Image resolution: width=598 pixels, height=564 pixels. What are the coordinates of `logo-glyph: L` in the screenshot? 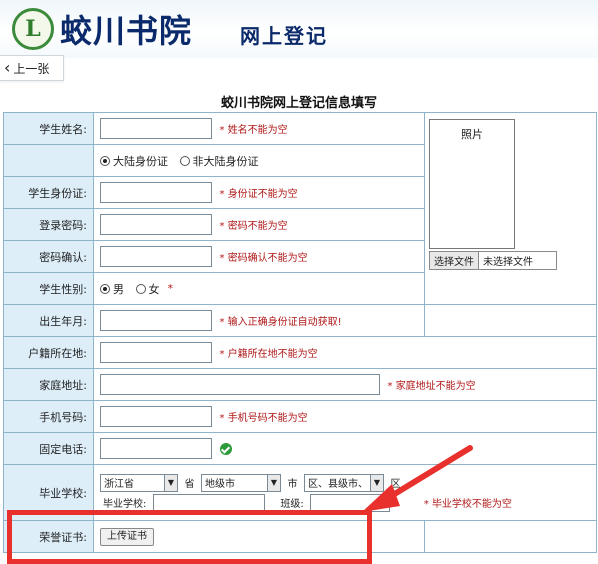 It's located at (33, 29).